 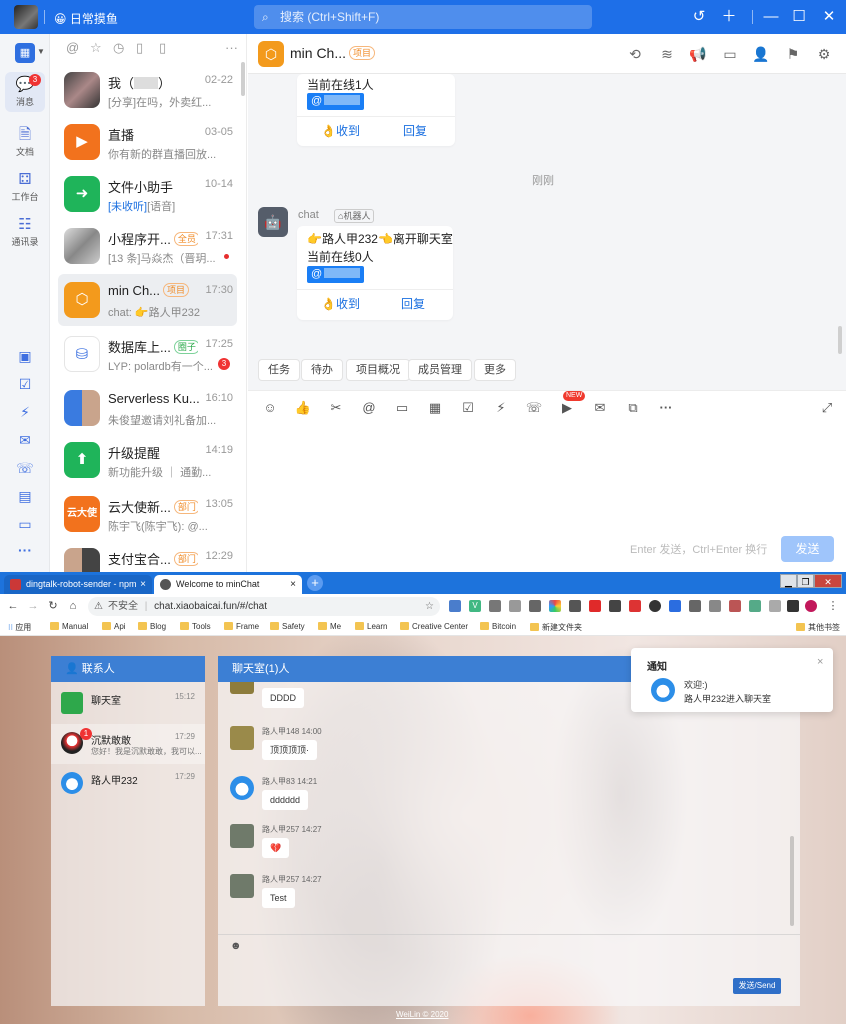 What do you see at coordinates (422, 1014) in the screenshot?
I see `footer-link: WeiLin © 2020` at bounding box center [422, 1014].